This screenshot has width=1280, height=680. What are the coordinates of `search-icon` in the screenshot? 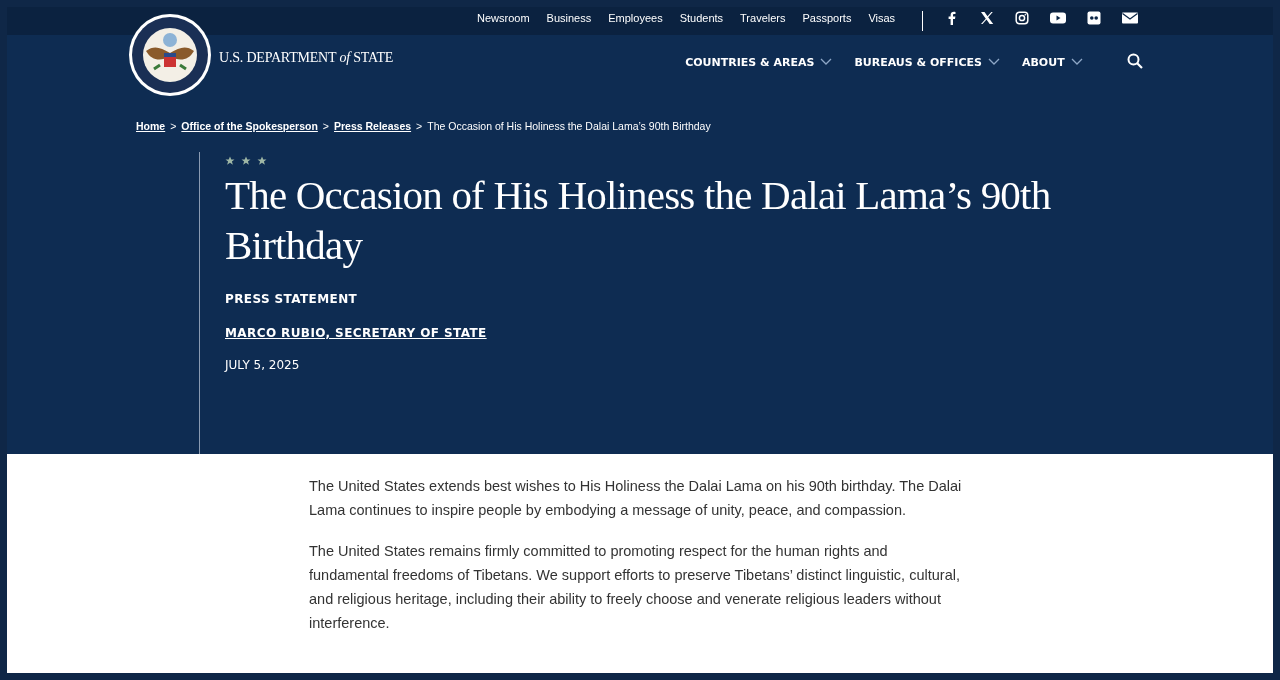 It's located at (1134, 61).